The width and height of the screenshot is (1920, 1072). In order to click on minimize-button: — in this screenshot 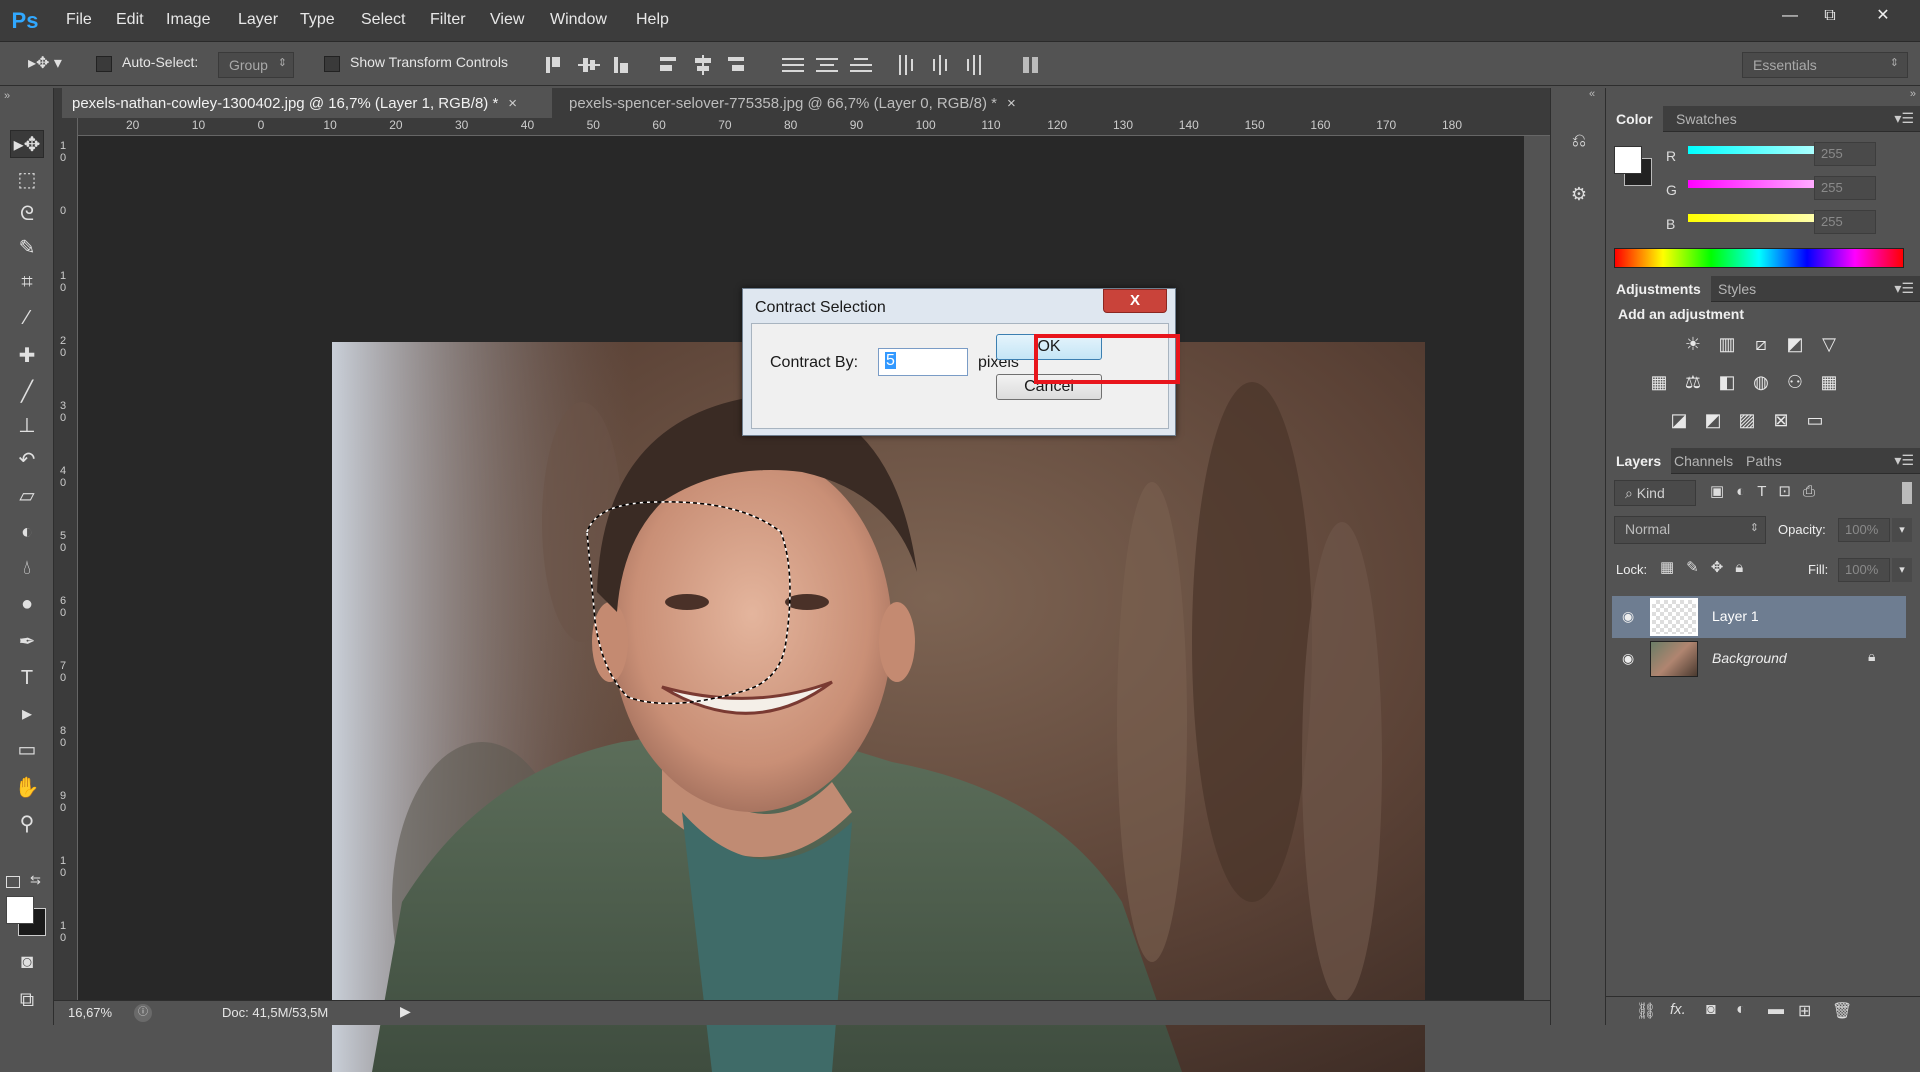, I will do `click(1790, 16)`.